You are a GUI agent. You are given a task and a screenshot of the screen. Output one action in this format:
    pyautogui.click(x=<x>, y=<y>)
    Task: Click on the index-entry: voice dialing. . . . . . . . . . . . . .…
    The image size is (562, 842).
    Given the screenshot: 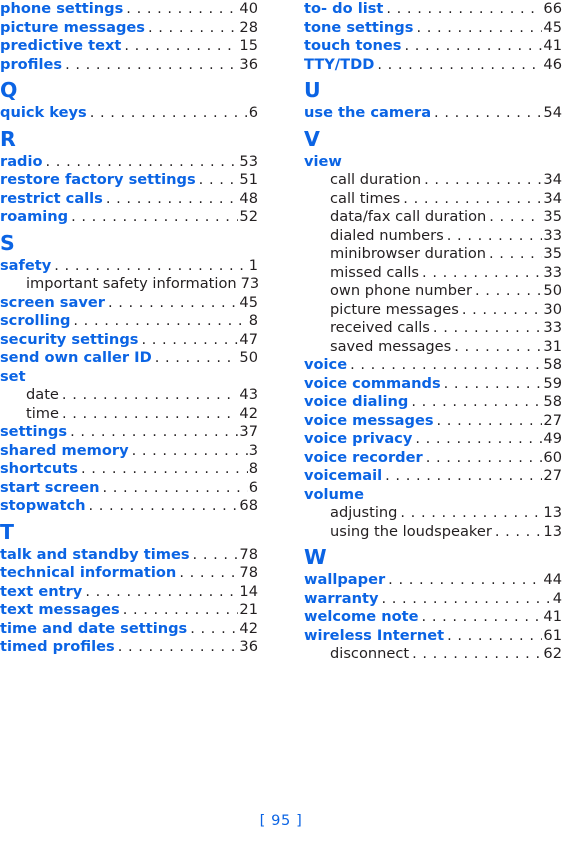 What is the action you would take?
    pyautogui.click(x=433, y=402)
    